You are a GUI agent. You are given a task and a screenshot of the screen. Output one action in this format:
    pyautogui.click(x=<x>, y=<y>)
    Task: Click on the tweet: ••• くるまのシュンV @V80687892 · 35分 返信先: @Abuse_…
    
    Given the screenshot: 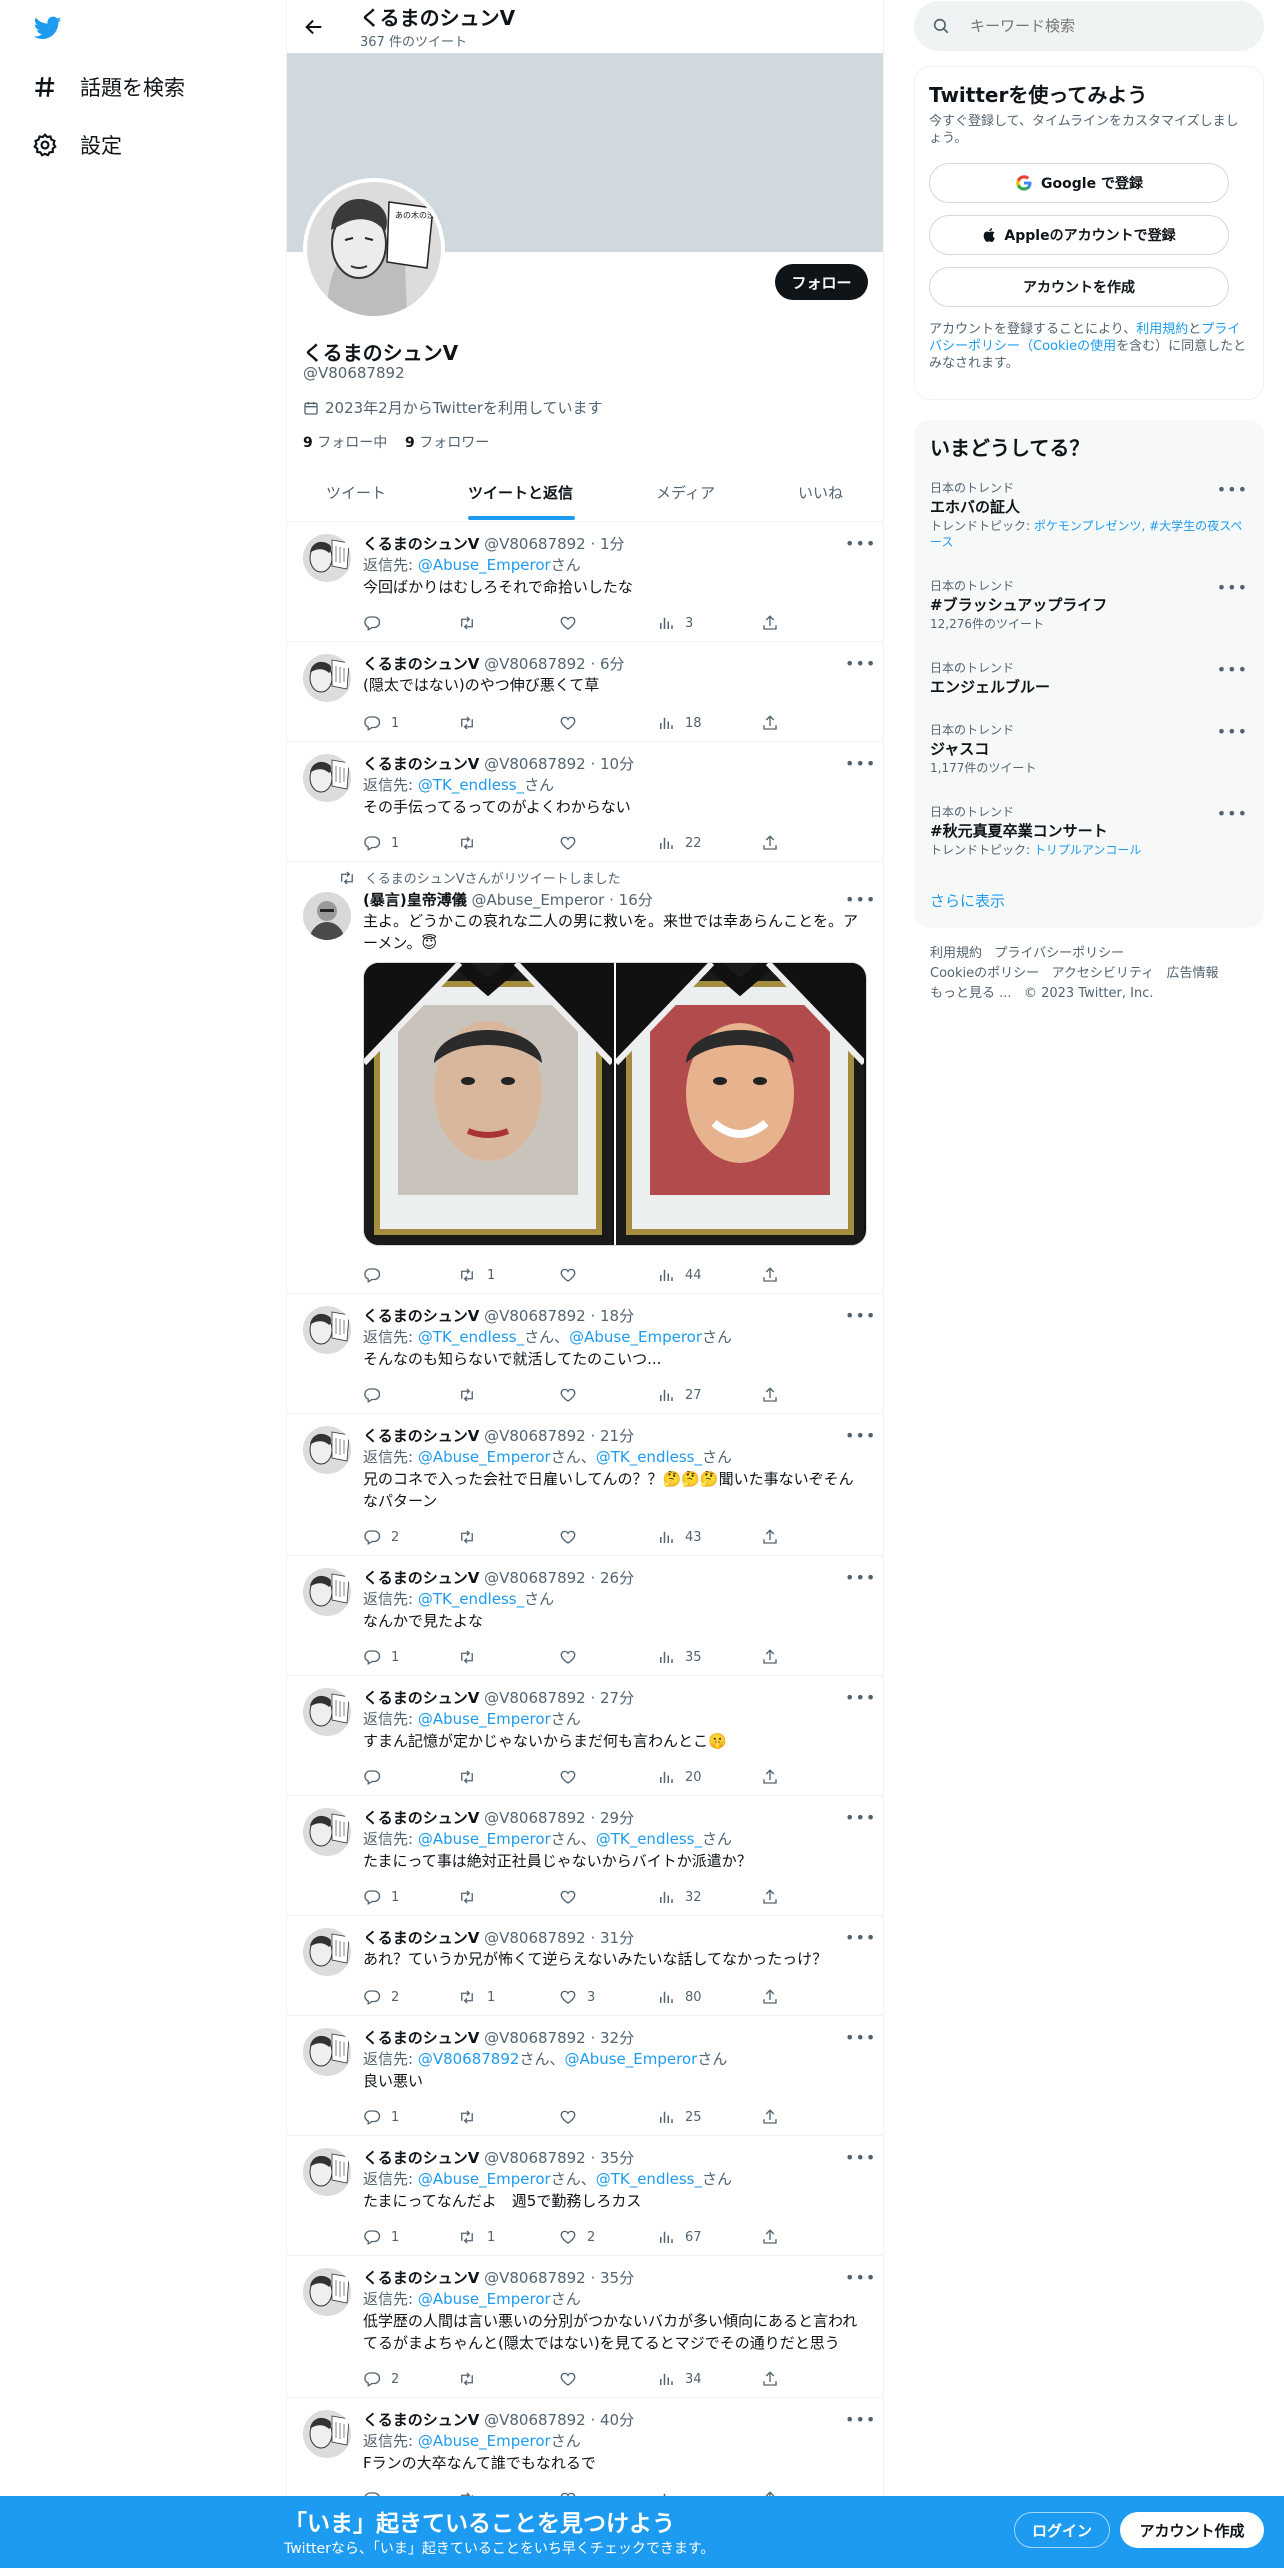 What is the action you would take?
    pyautogui.click(x=585, y=2196)
    